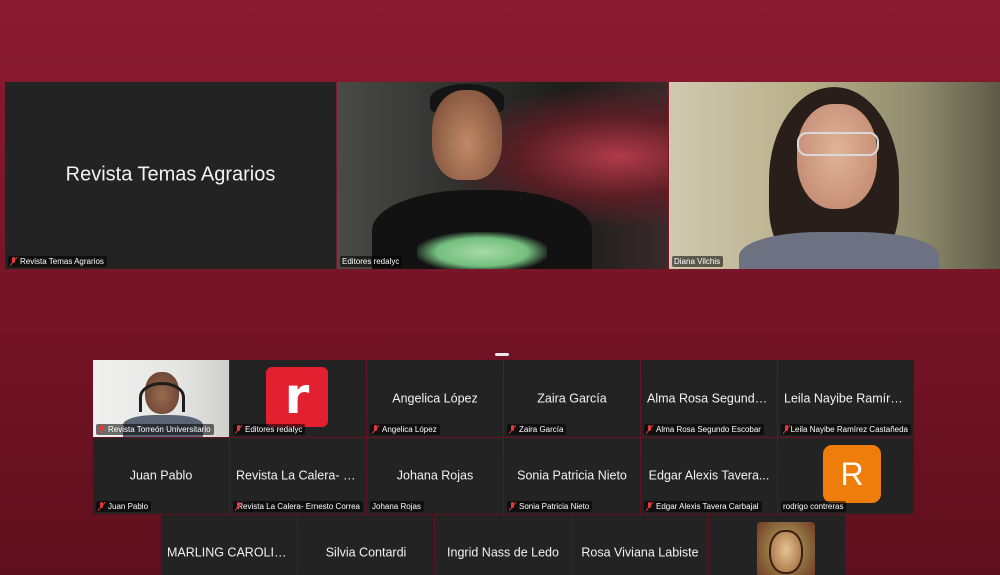 Image resolution: width=1000 pixels, height=575 pixels. I want to click on participant-name: Juan Pablo, so click(161, 475).